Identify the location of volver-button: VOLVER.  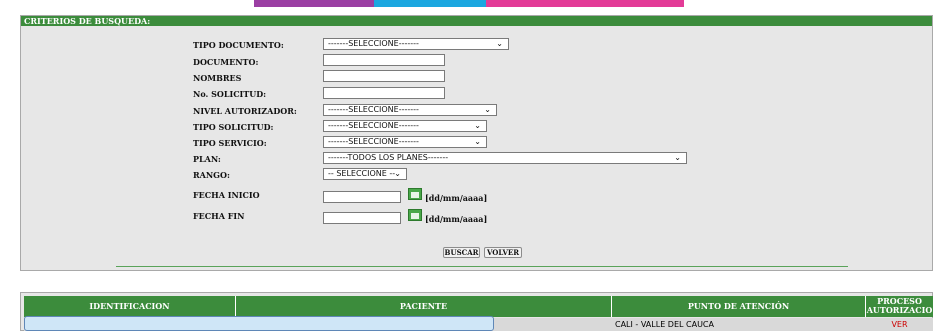
(503, 252).